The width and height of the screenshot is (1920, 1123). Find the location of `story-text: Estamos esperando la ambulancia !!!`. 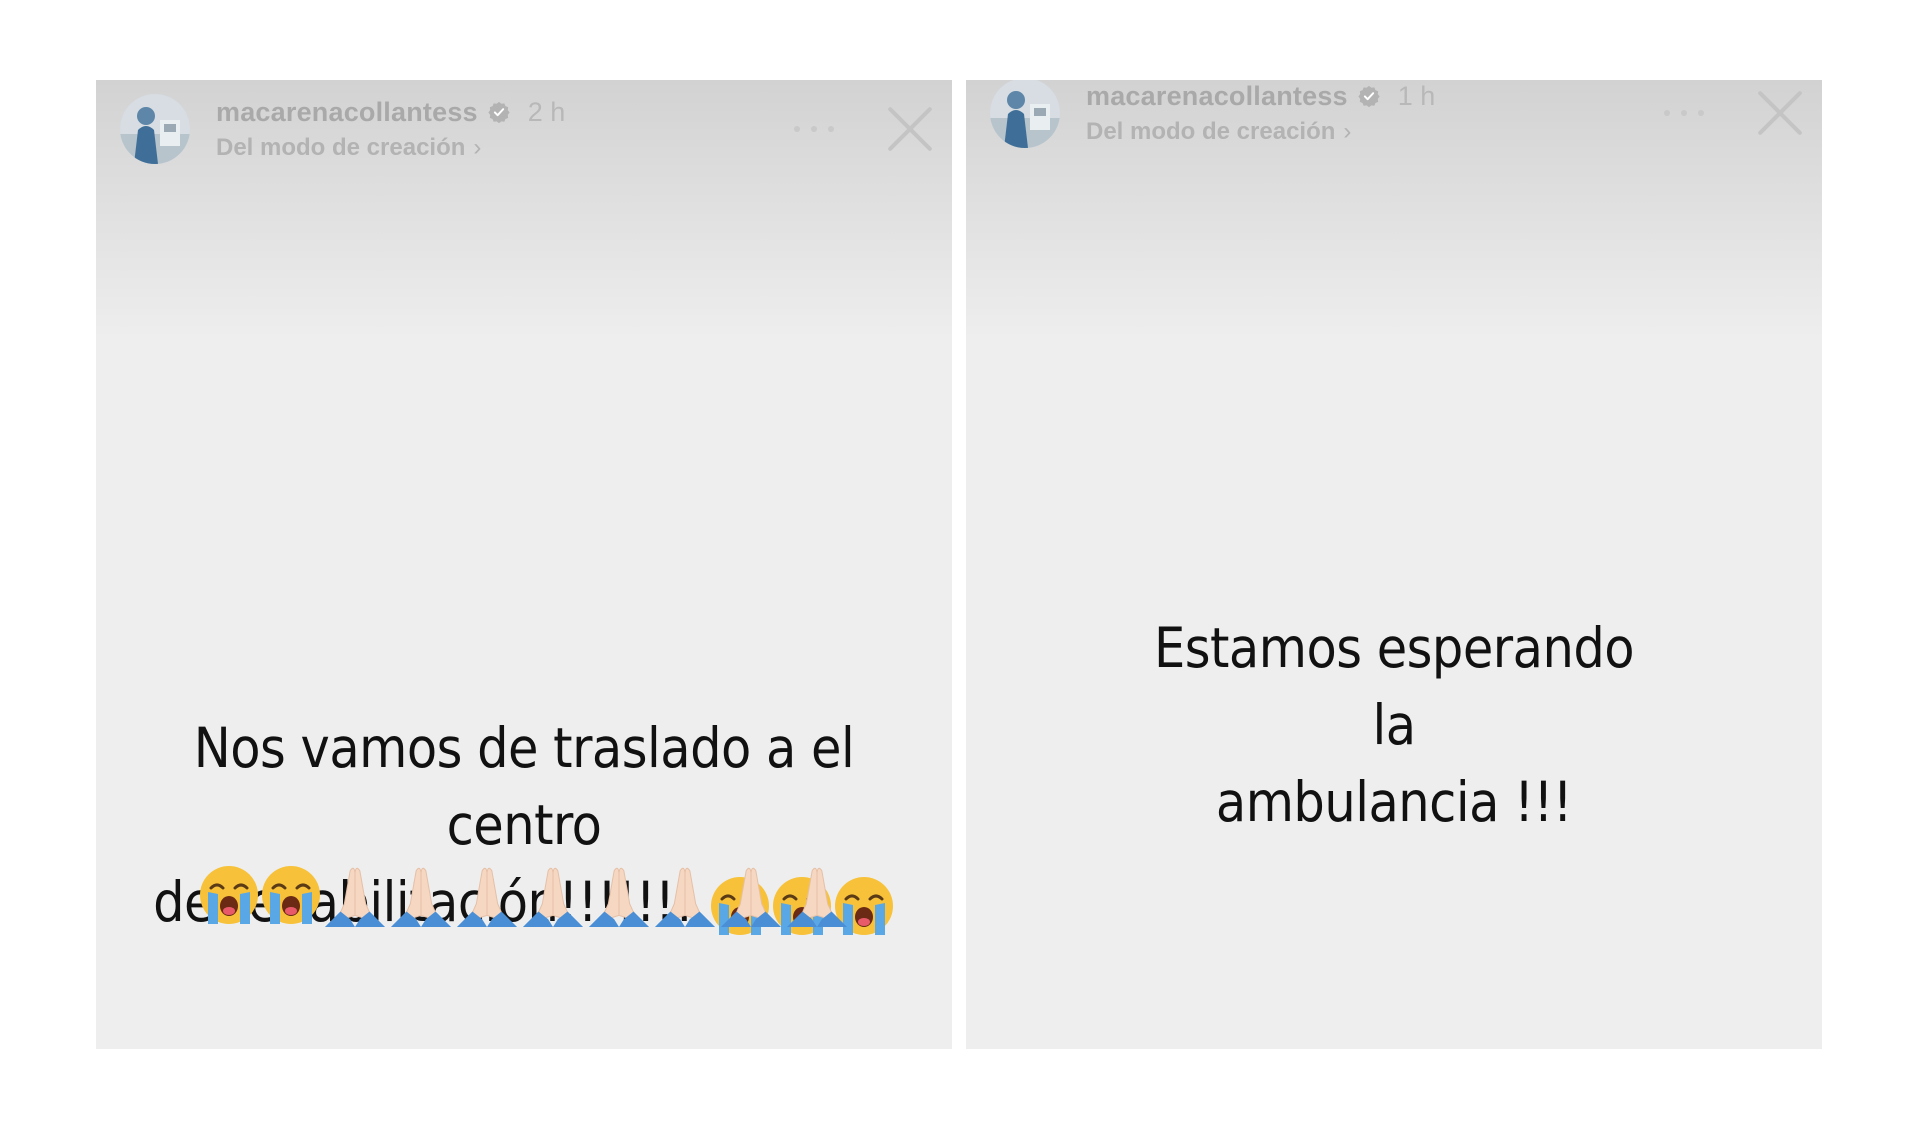

story-text: Estamos esperando la ambulancia !!! is located at coordinates (1394, 725).